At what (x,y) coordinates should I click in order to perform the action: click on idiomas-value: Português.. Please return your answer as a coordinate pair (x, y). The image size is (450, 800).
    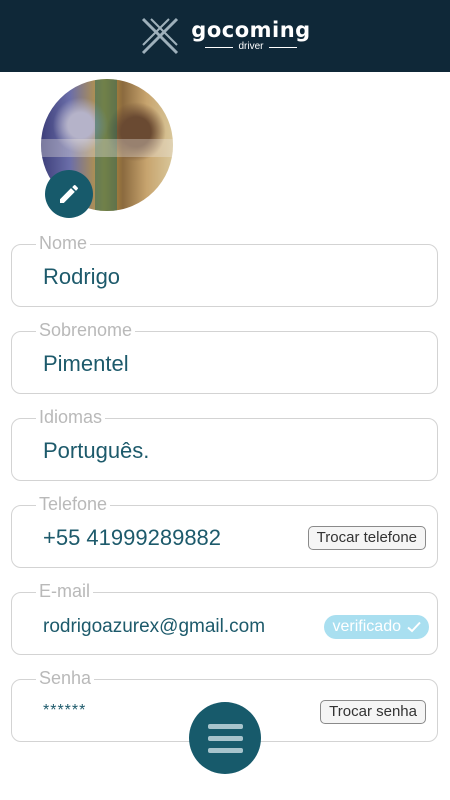
    Looking at the image, I should click on (96, 451).